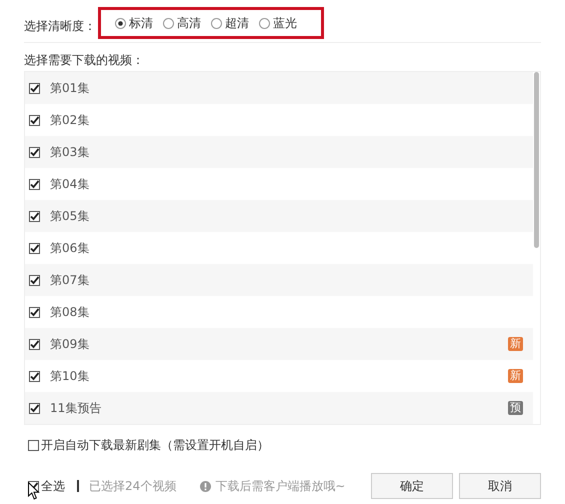 The width and height of the screenshot is (565, 504). What do you see at coordinates (279, 216) in the screenshot?
I see `episode-row: 第05集` at bounding box center [279, 216].